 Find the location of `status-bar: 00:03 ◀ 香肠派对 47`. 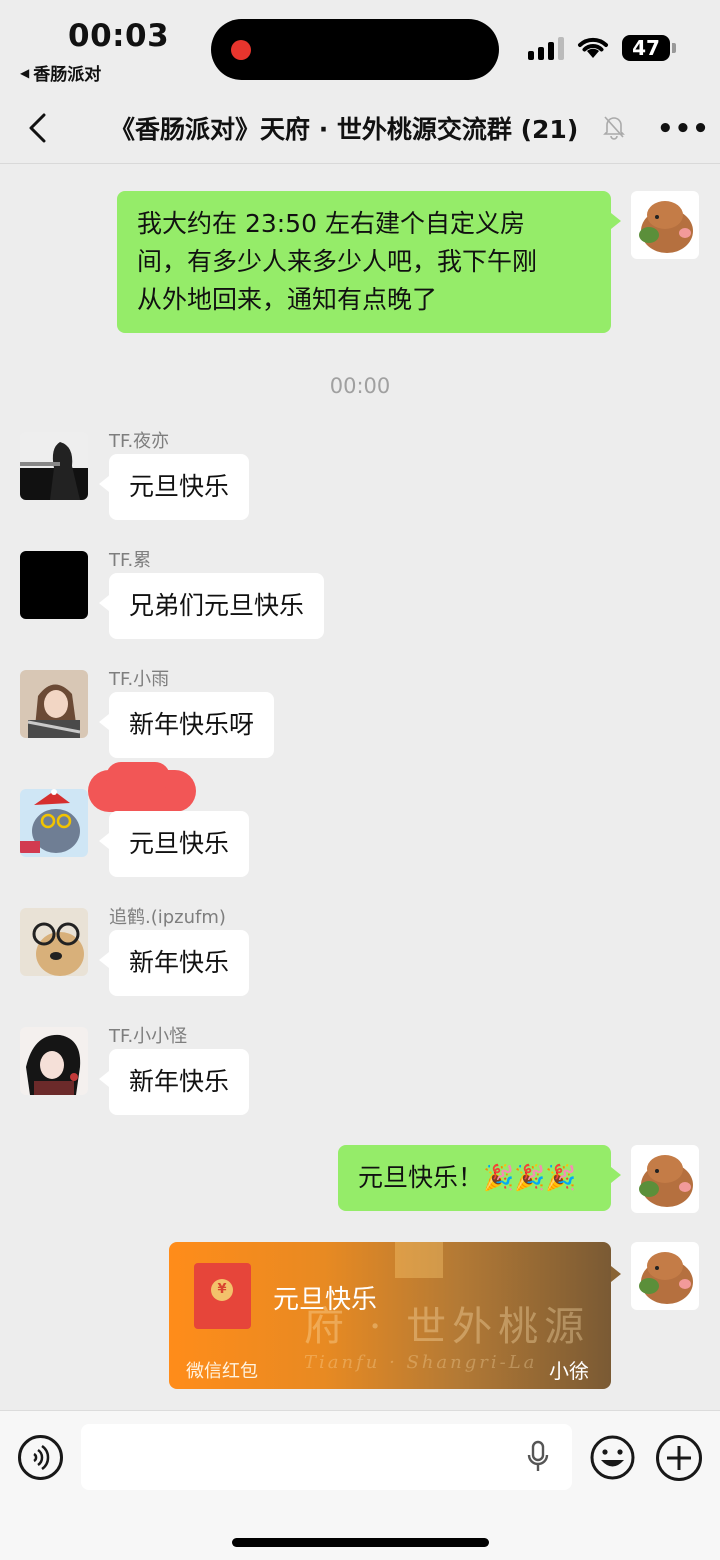

status-bar: 00:03 ◀ 香肠派对 47 is located at coordinates (360, 46).